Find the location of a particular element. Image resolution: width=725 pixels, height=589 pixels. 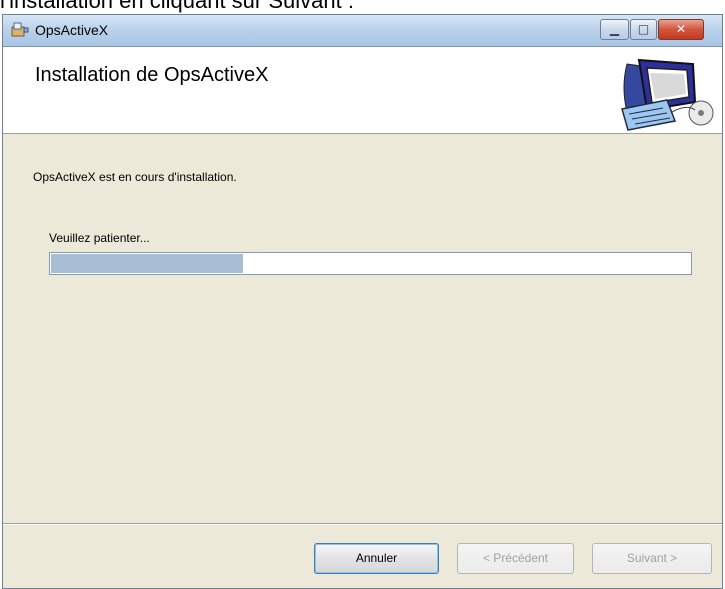

minimize-icon: ▁ is located at coordinates (614, 29).